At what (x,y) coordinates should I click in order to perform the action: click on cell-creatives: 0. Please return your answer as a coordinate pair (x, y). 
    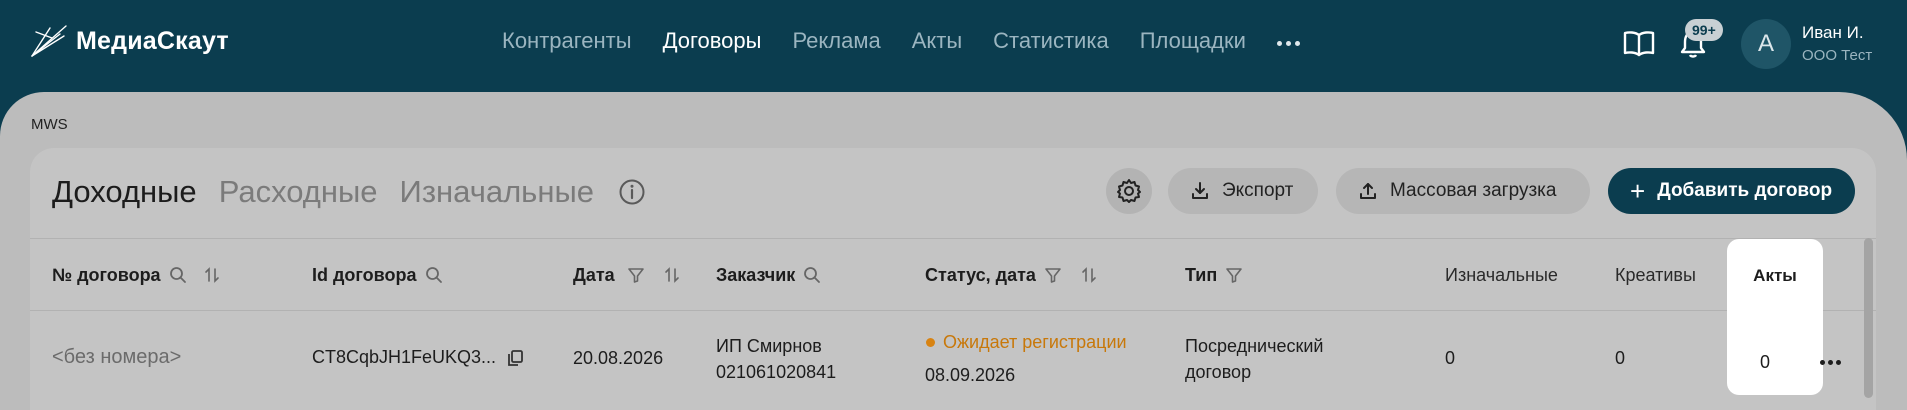
    Looking at the image, I should click on (1620, 358).